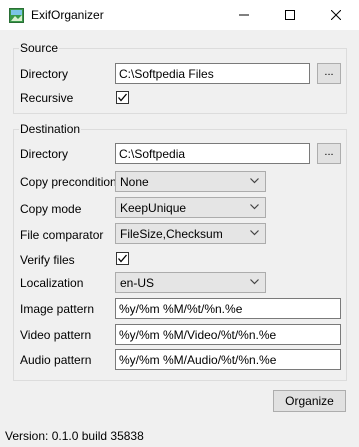 This screenshot has height=447, width=359. What do you see at coordinates (309, 401) in the screenshot?
I see `organize-button: Organize` at bounding box center [309, 401].